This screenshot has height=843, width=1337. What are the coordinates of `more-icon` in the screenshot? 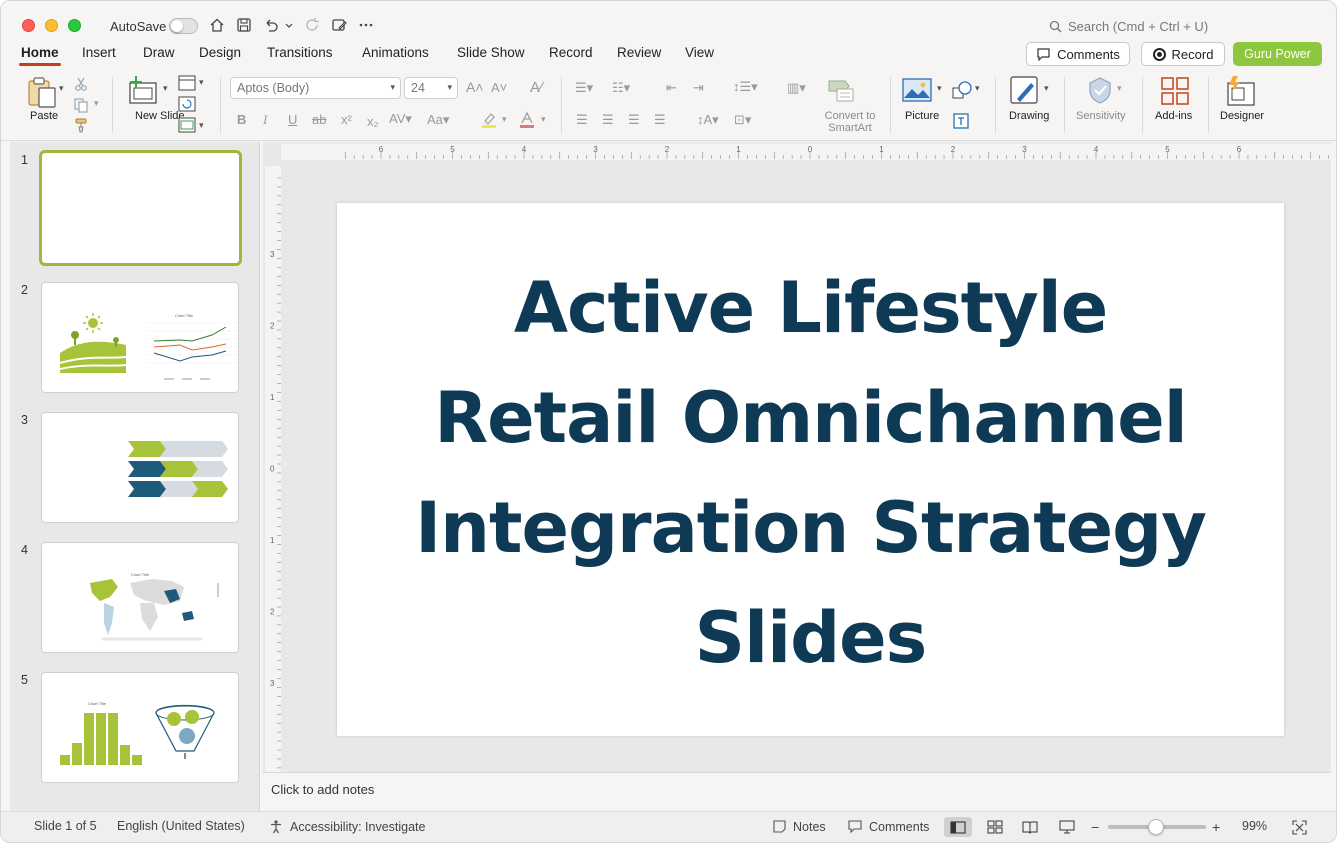 It's located at (366, 25).